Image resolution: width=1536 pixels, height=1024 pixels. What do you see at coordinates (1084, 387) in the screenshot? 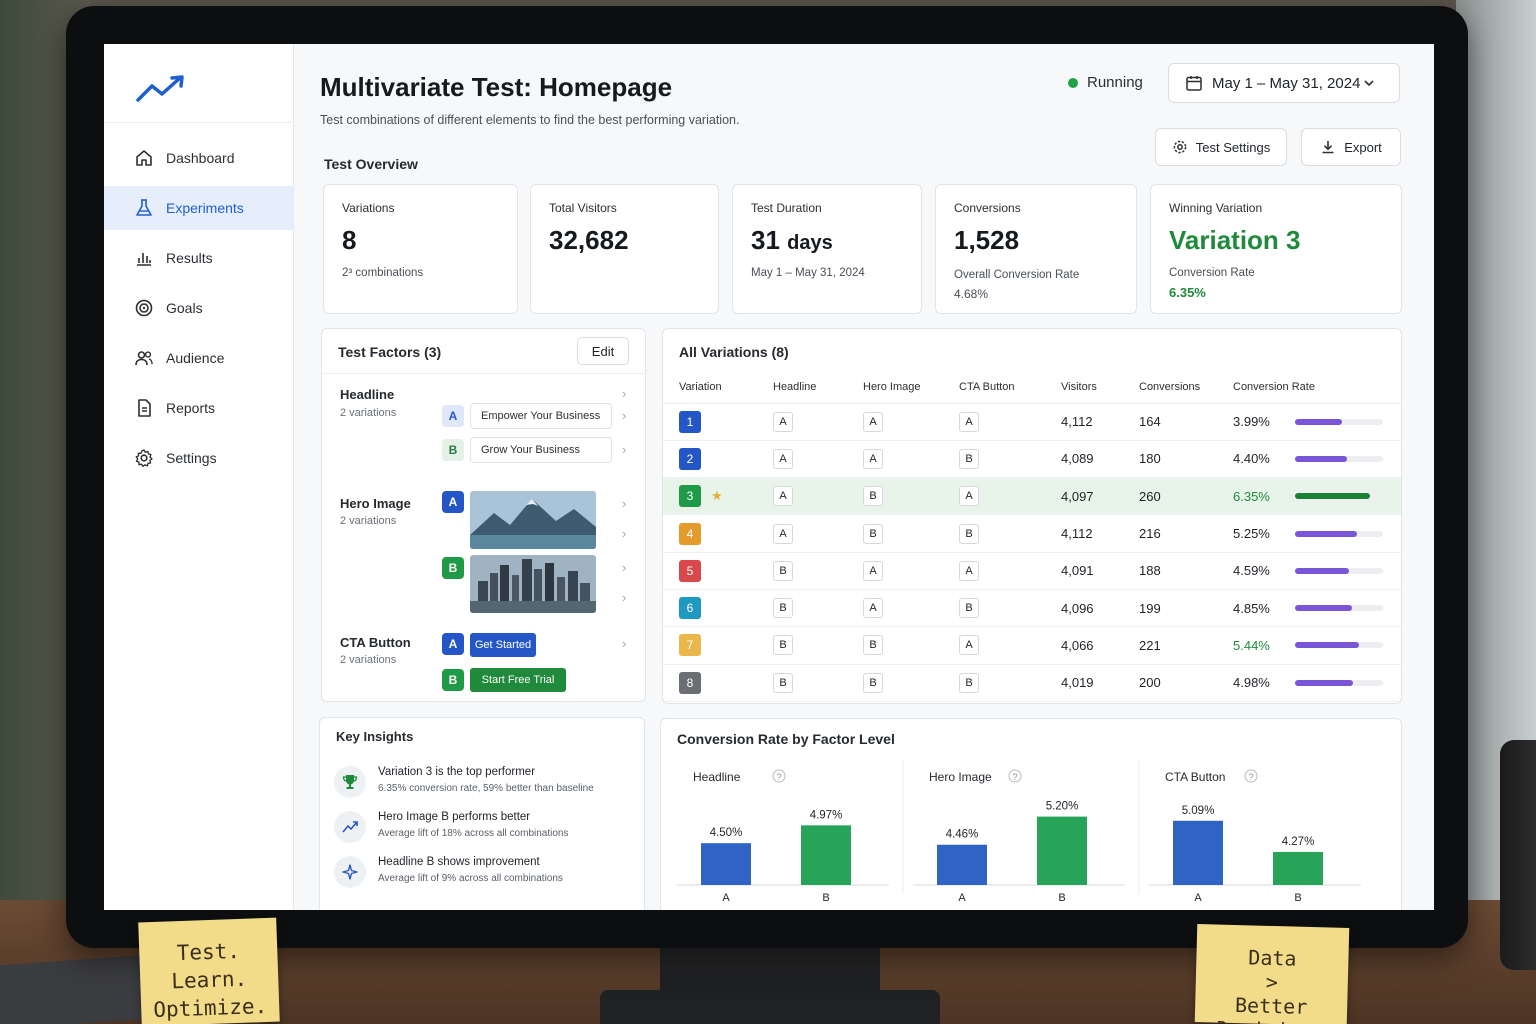
I see `column-header: Visitors` at bounding box center [1084, 387].